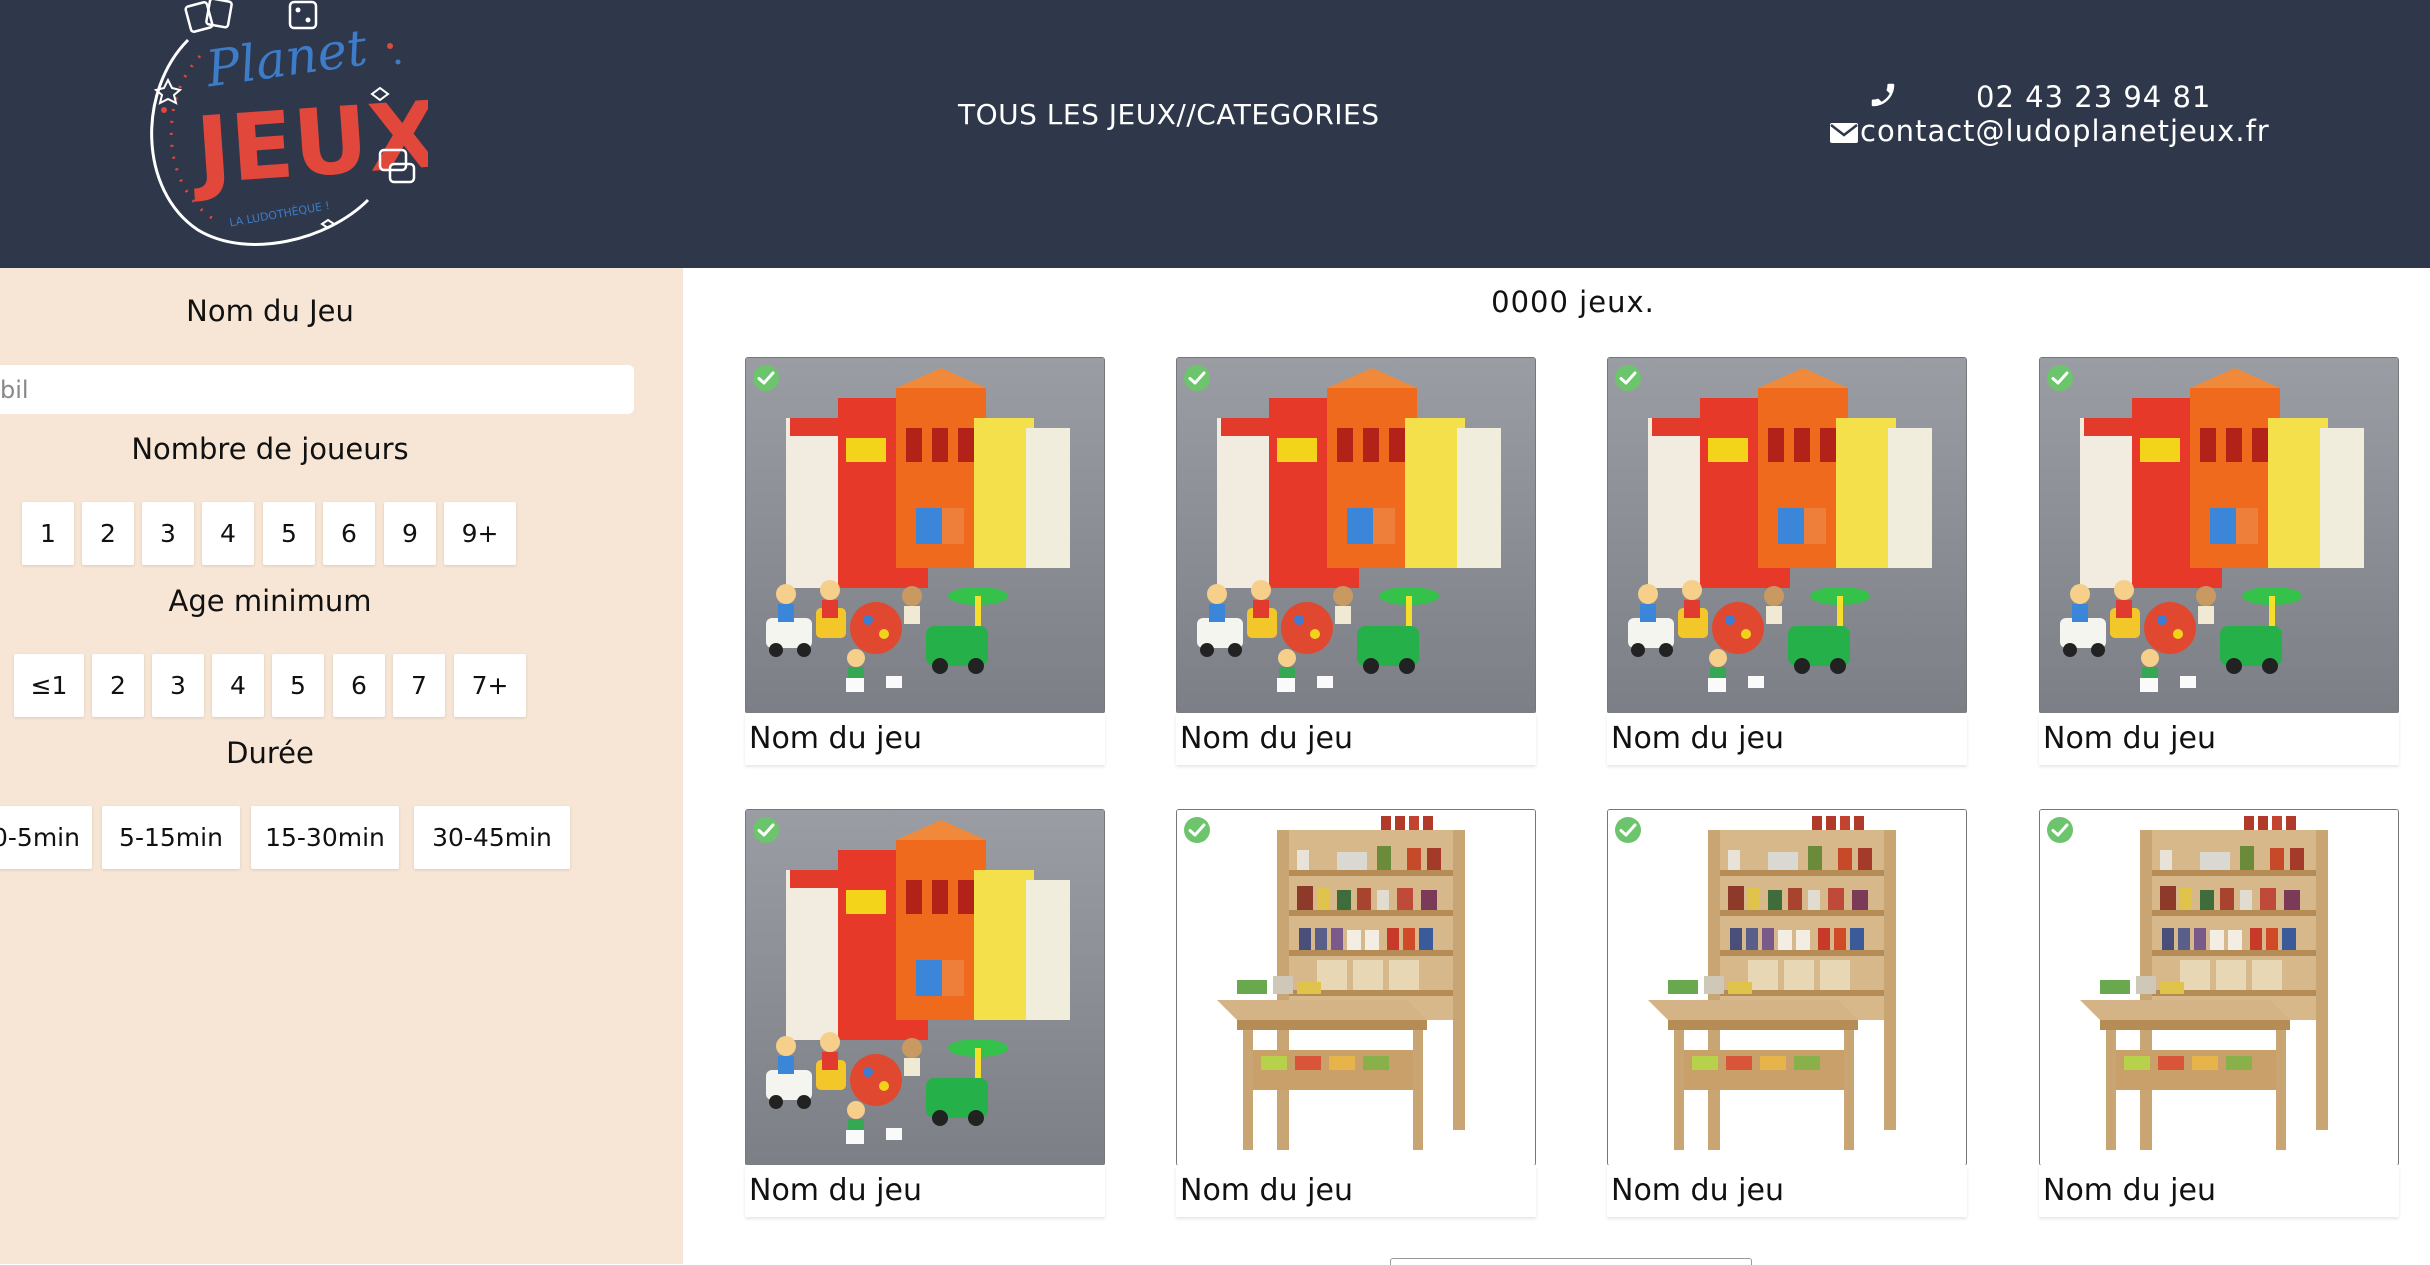 The width and height of the screenshot is (2430, 1265). Describe the element at coordinates (238, 685) in the screenshot. I see `age-chip: 4` at that location.